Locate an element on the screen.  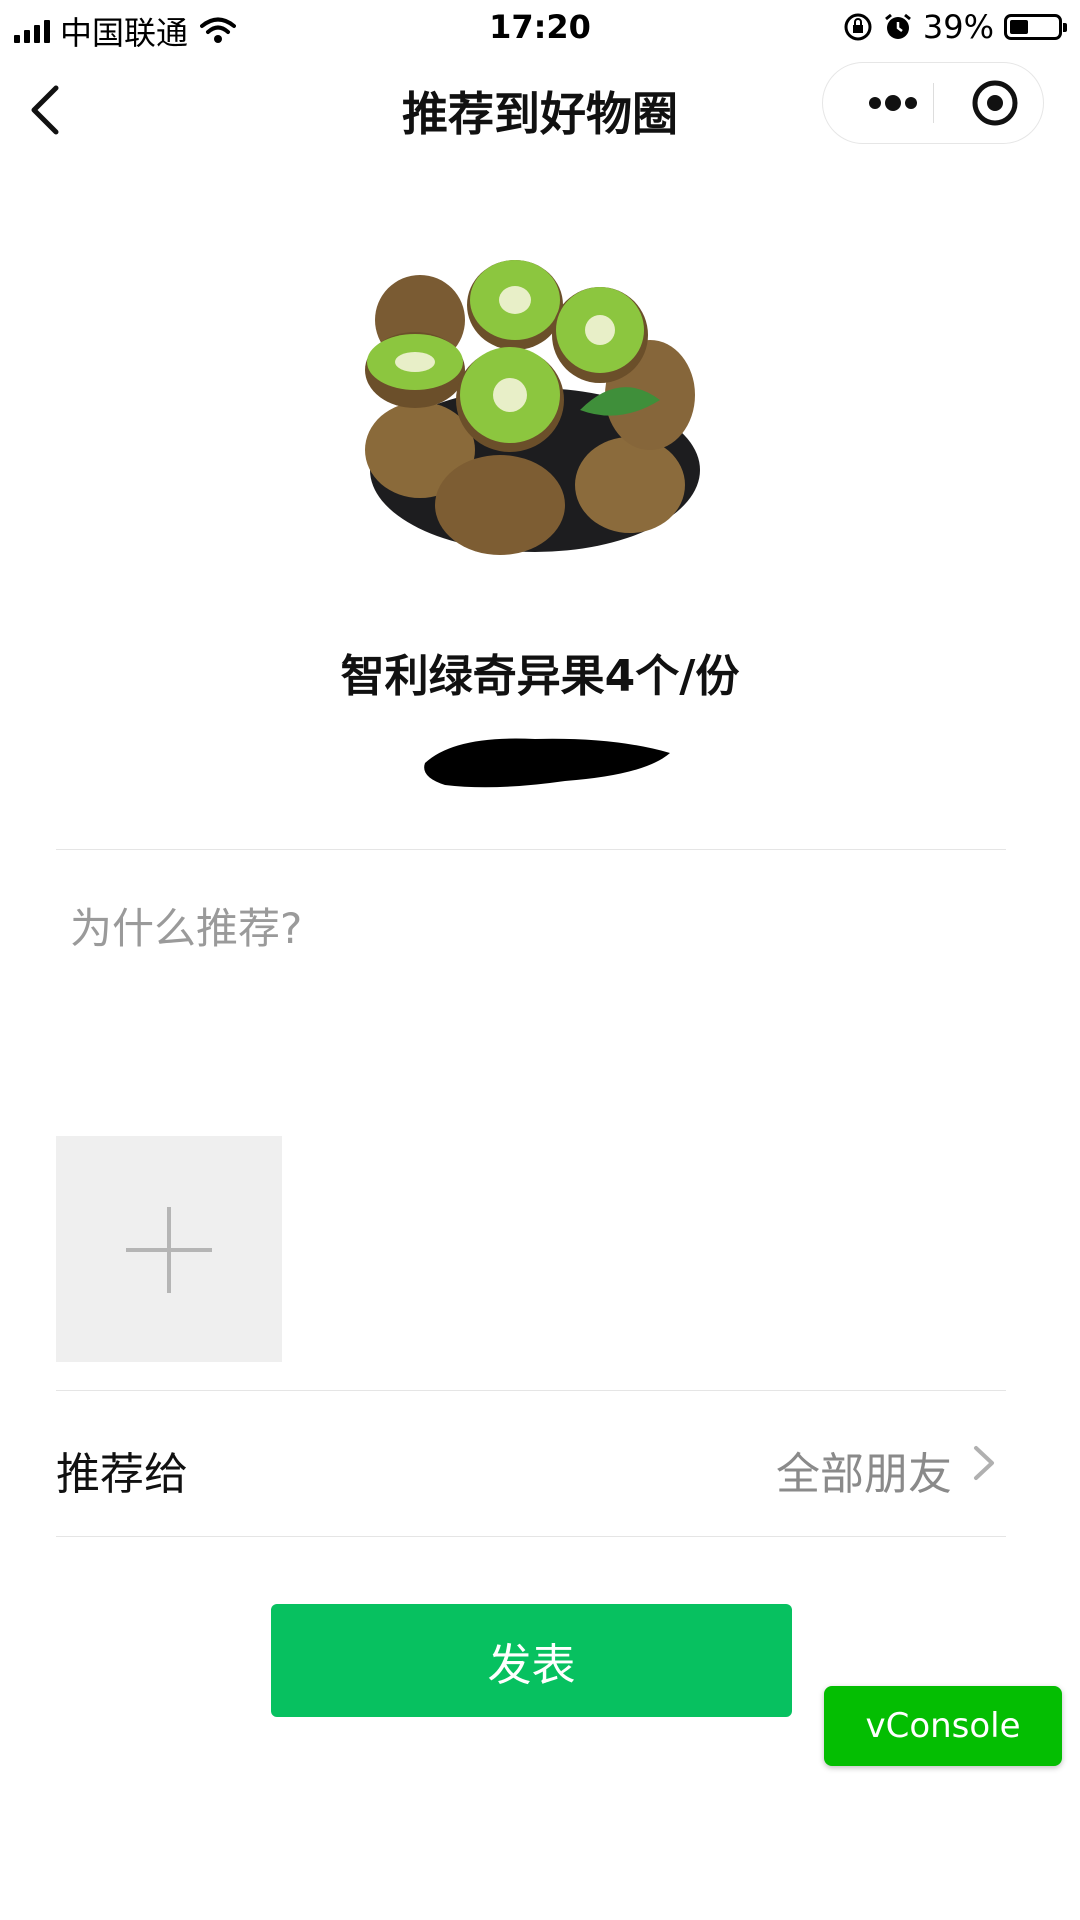
chevron-right-icon is located at coordinates (984, 1463).